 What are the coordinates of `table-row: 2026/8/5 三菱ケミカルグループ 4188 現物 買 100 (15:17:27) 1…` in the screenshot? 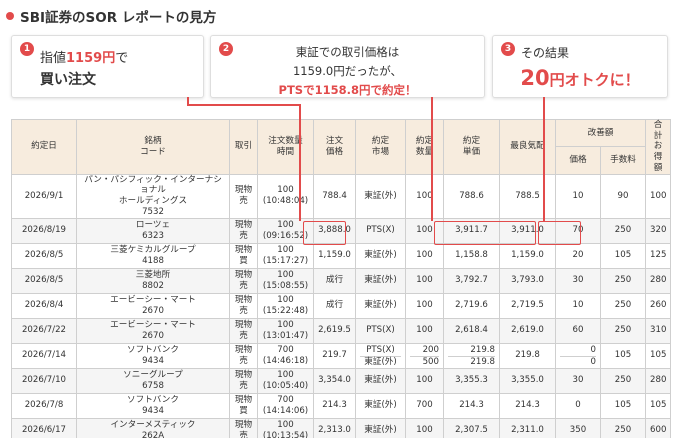 It's located at (341, 255).